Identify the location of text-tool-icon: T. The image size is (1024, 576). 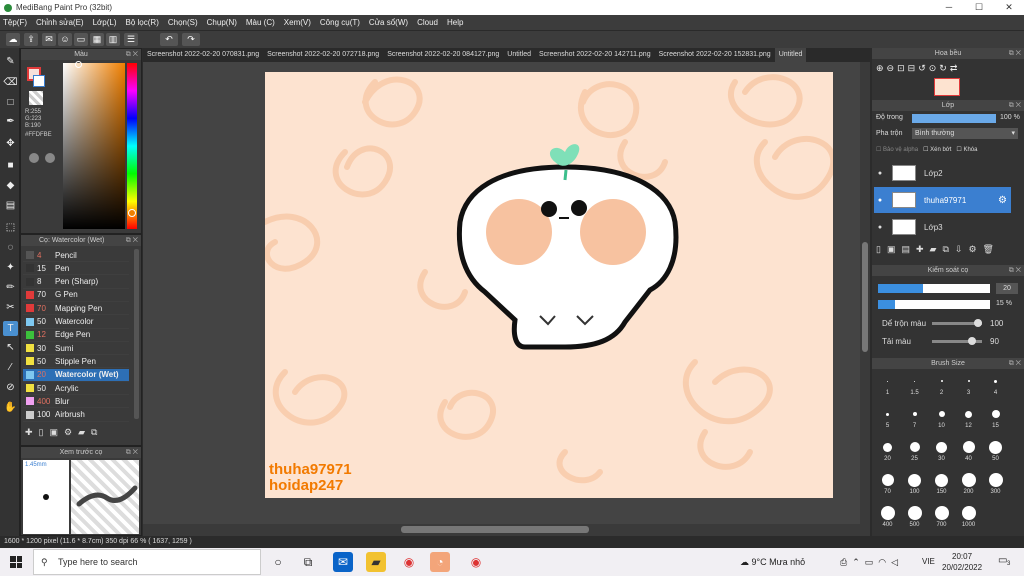
(10, 328).